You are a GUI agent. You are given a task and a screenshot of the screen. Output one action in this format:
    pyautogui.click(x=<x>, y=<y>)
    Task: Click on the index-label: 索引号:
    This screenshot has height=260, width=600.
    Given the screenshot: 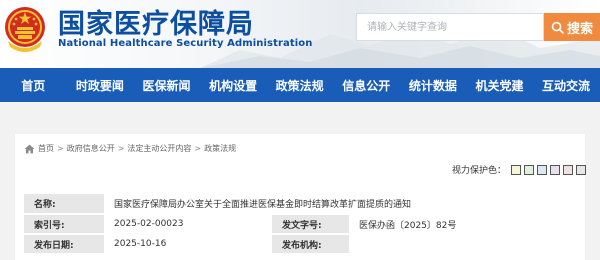 What is the action you would take?
    pyautogui.click(x=64, y=224)
    